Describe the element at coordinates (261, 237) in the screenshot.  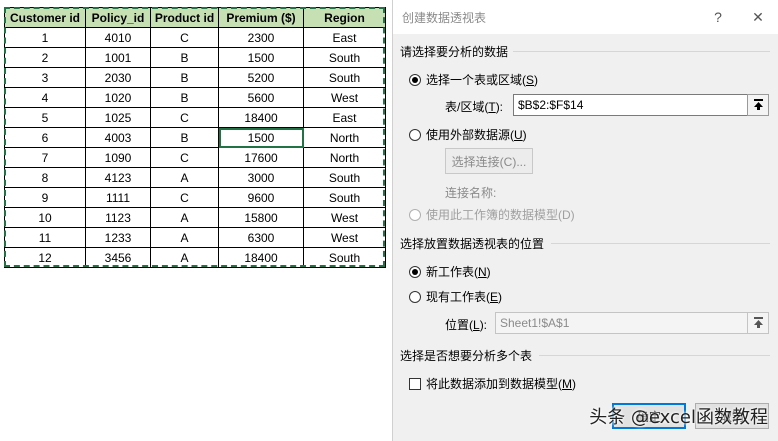
I see `table-cell: 6300` at that location.